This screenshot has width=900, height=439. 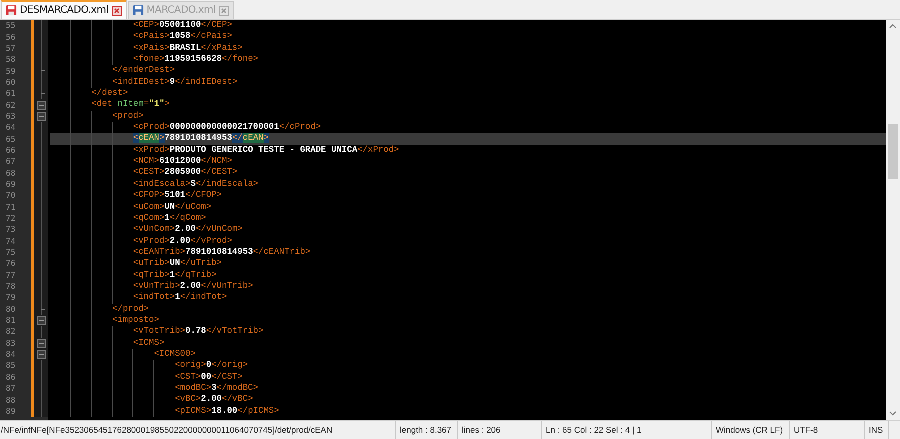 I want to click on code-line: <vUnCom>2.00</vUnCom>, so click(x=188, y=230).